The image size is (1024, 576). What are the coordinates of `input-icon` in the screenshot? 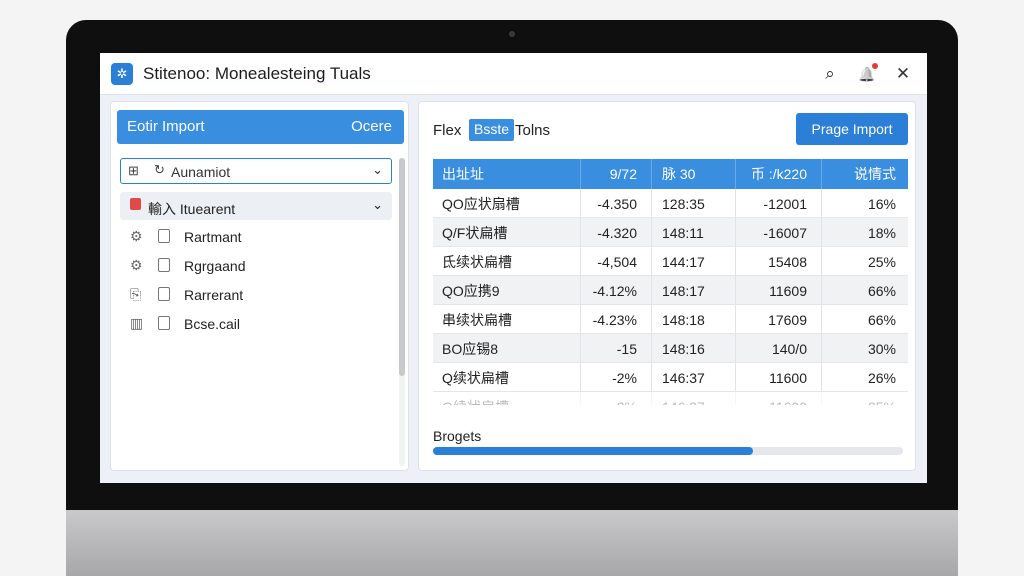 It's located at (135, 204).